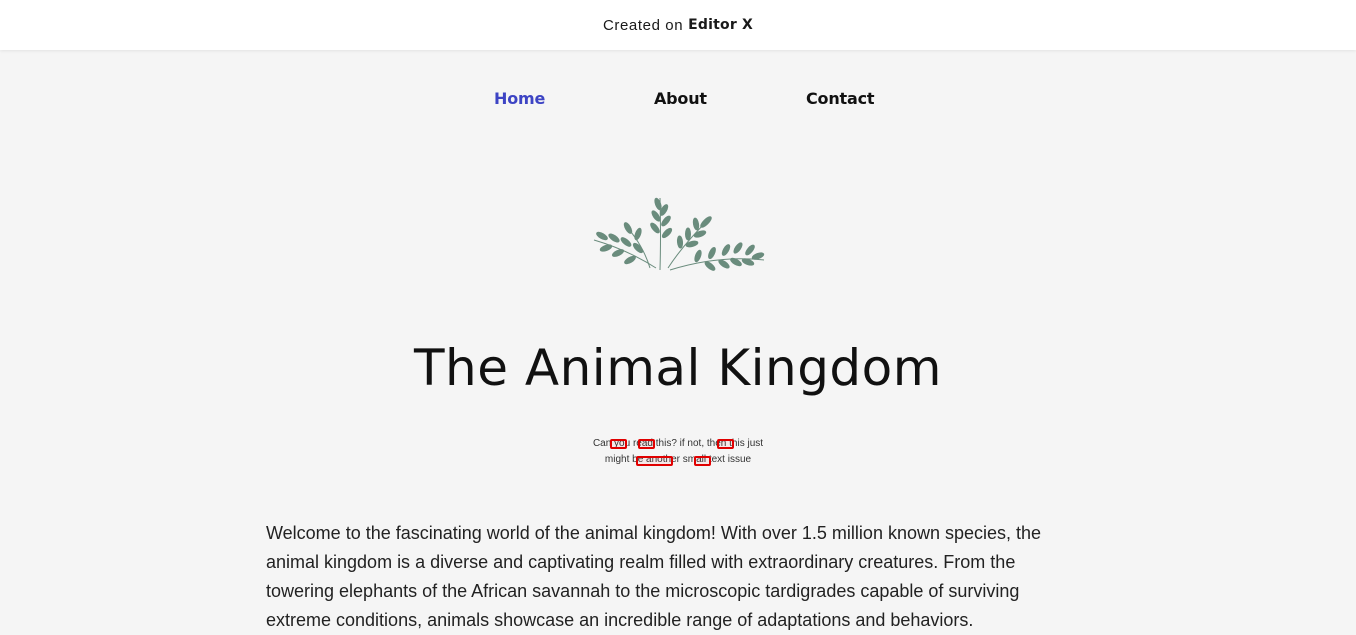  I want to click on page-title: The Animal Kingdom, so click(678, 368).